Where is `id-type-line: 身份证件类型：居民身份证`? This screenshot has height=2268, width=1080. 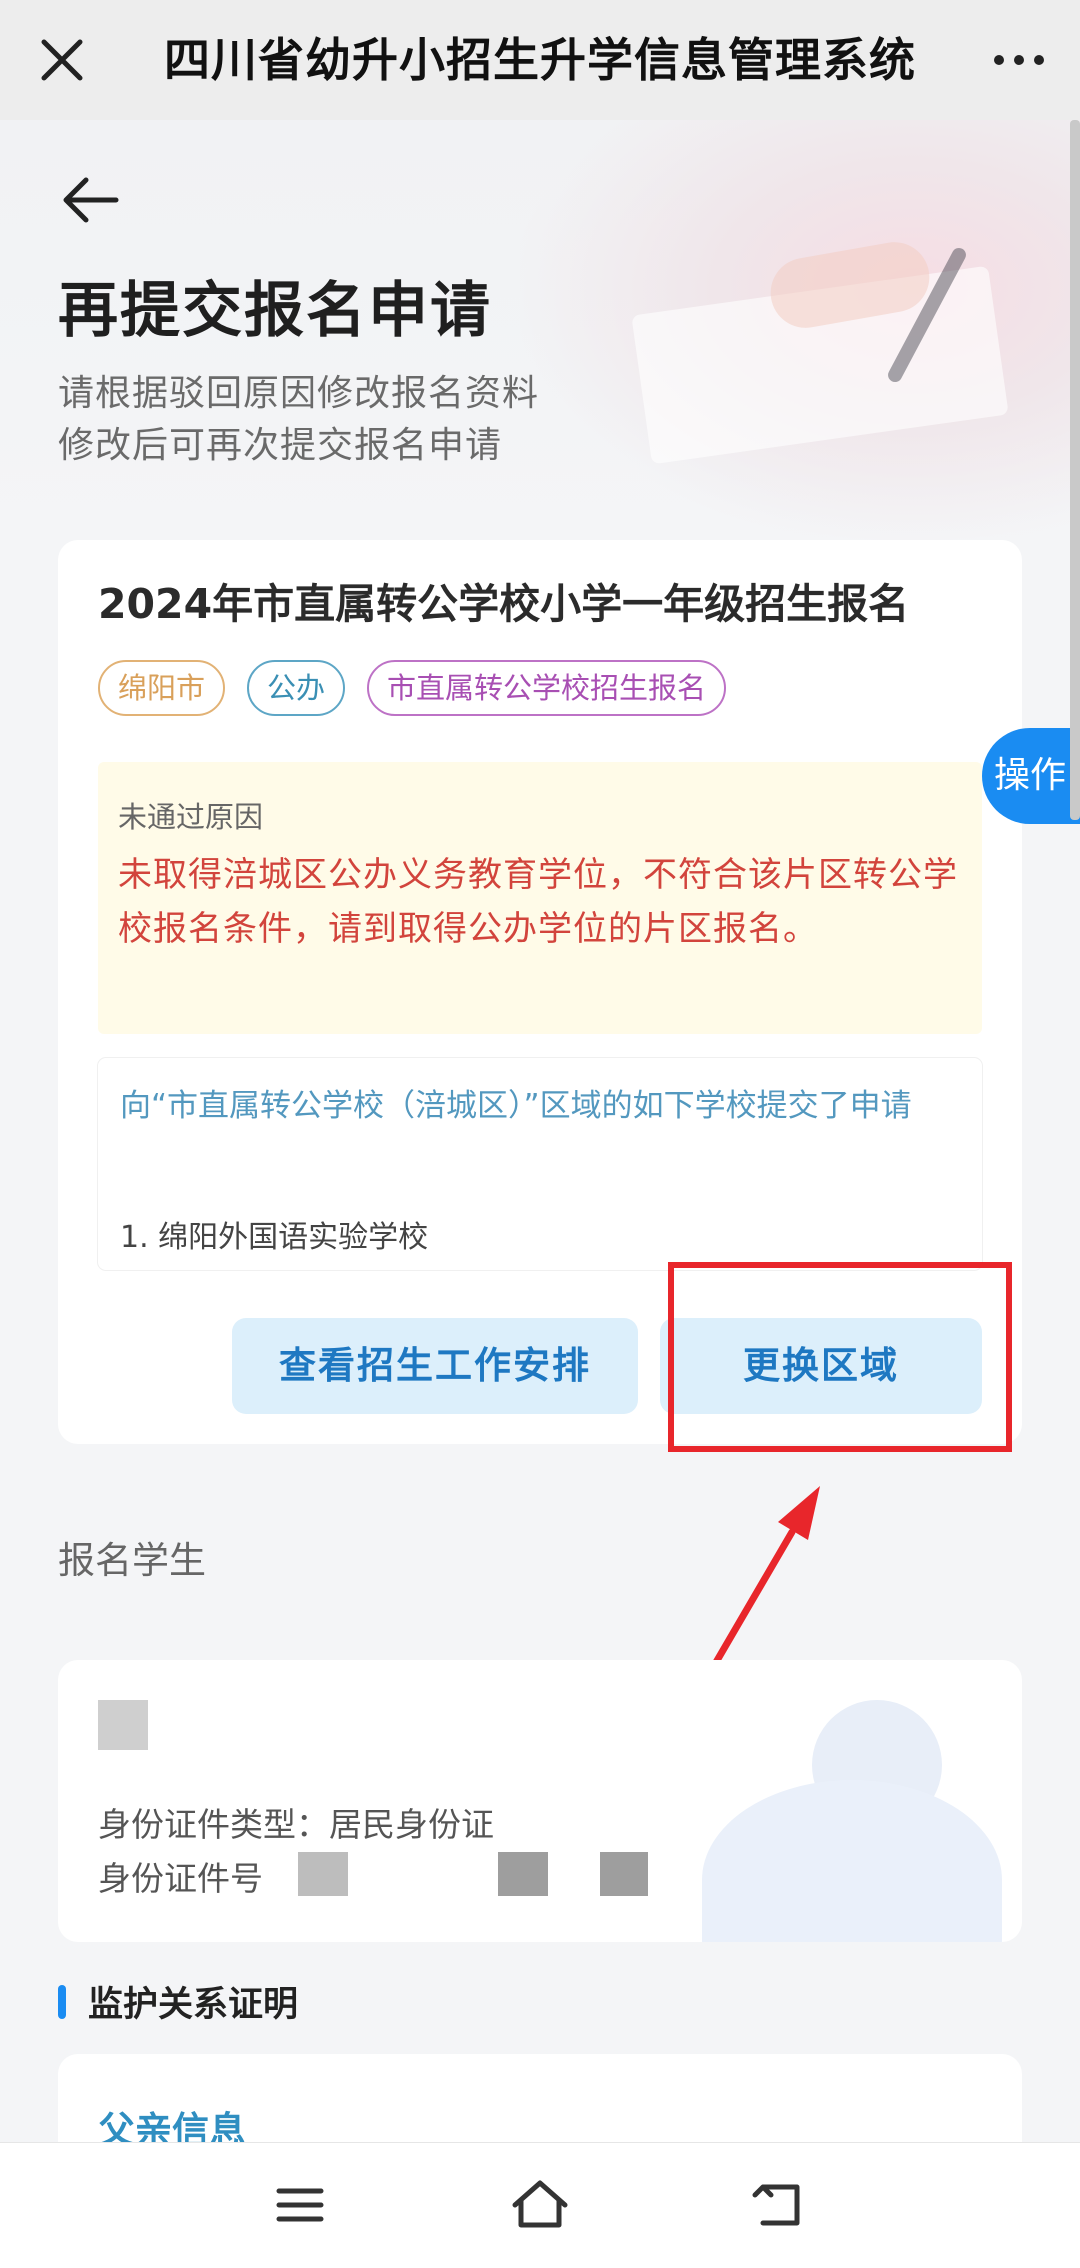 id-type-line: 身份证件类型：居民身份证 is located at coordinates (296, 1824).